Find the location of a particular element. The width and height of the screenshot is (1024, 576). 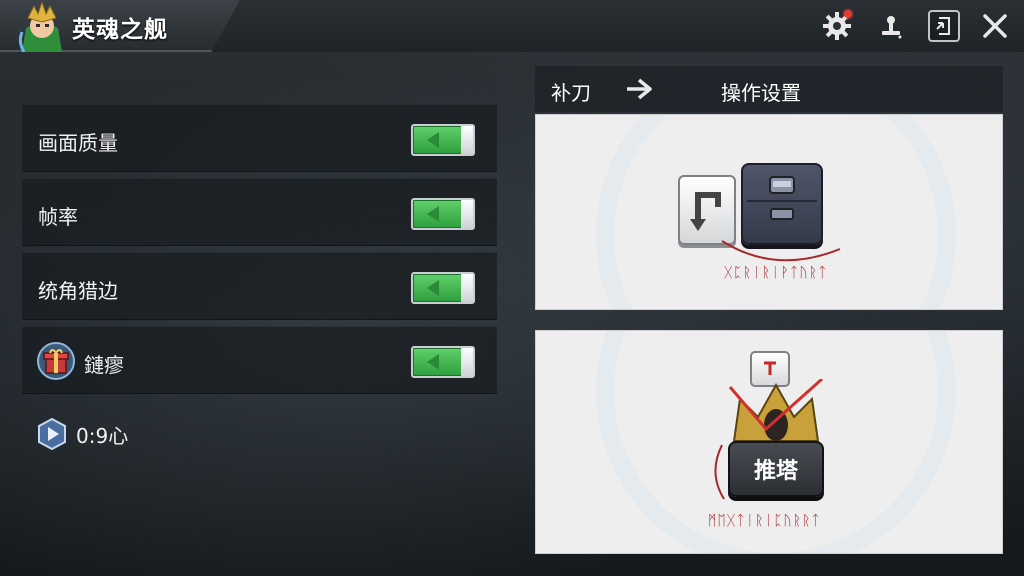

exit-game-button is located at coordinates (944, 26).